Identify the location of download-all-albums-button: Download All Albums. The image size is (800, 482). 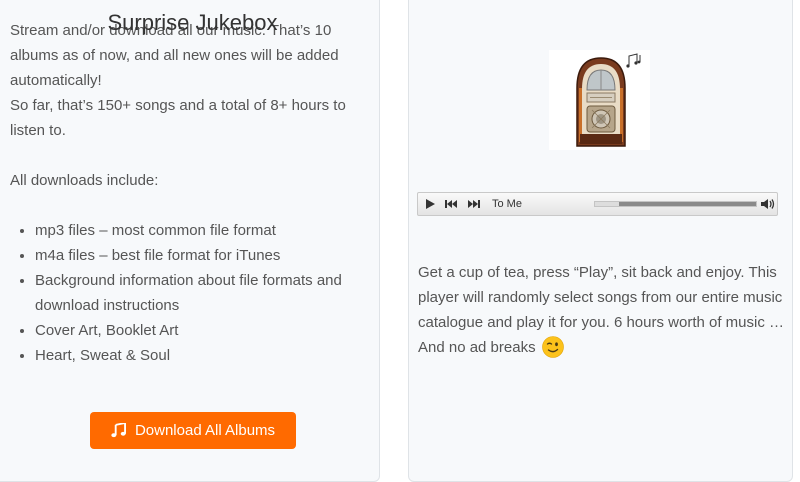
(193, 430).